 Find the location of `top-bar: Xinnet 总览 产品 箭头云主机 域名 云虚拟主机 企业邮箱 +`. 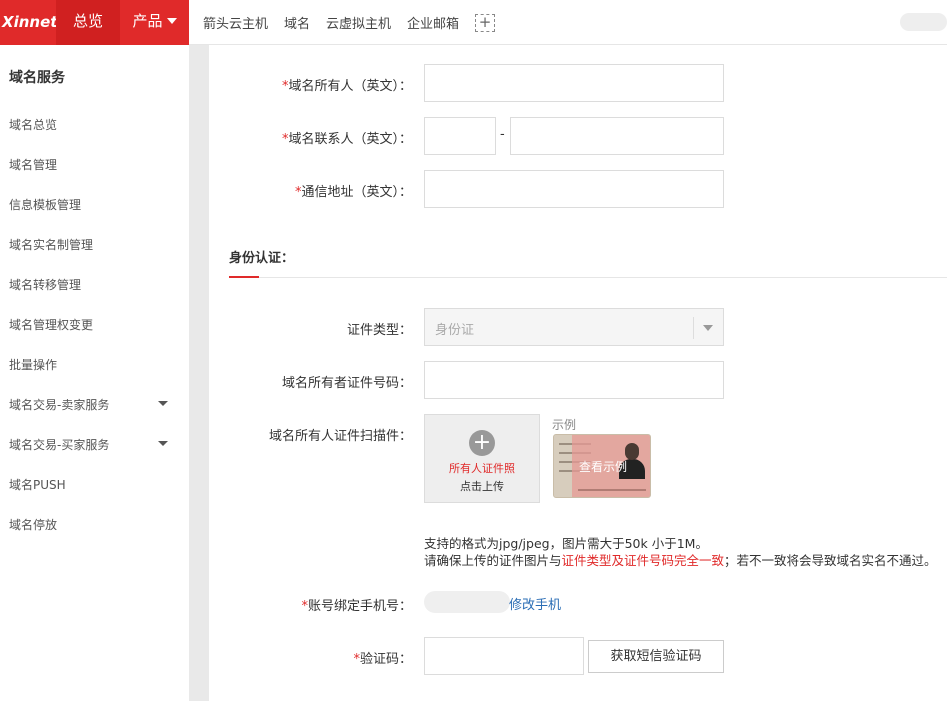

top-bar: Xinnet 总览 产品 箭头云主机 域名 云虚拟主机 企业邮箱 + is located at coordinates (473, 22).